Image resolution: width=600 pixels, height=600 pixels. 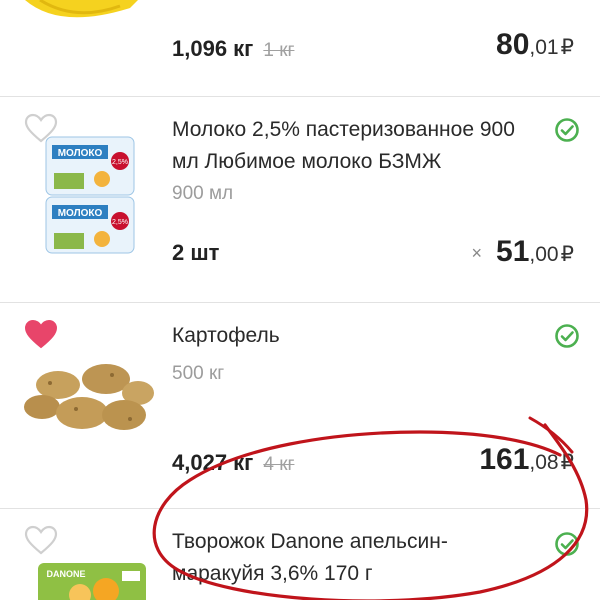 I want to click on item-price: 80,01₽, so click(x=535, y=44).